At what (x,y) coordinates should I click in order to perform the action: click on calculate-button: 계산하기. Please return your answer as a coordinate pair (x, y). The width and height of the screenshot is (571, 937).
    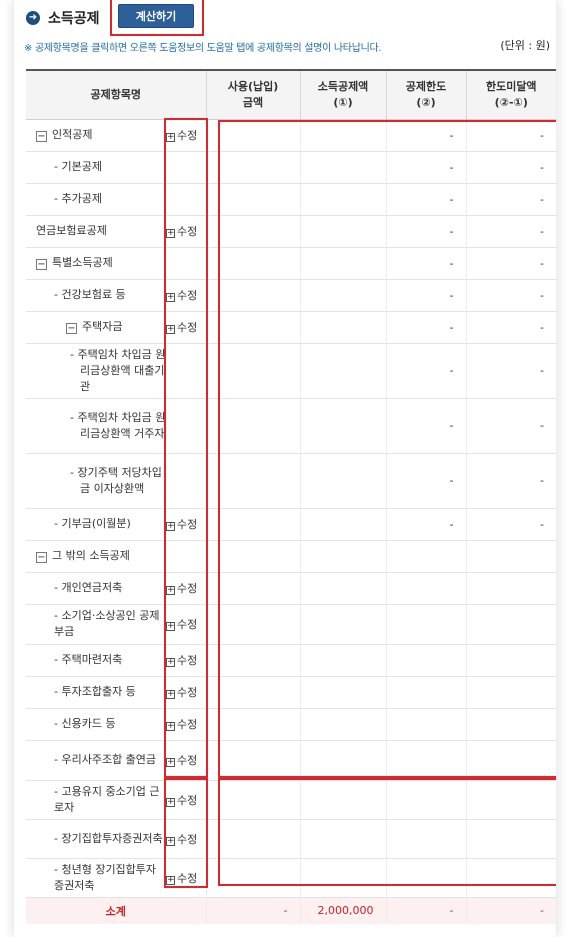
    Looking at the image, I should click on (156, 16).